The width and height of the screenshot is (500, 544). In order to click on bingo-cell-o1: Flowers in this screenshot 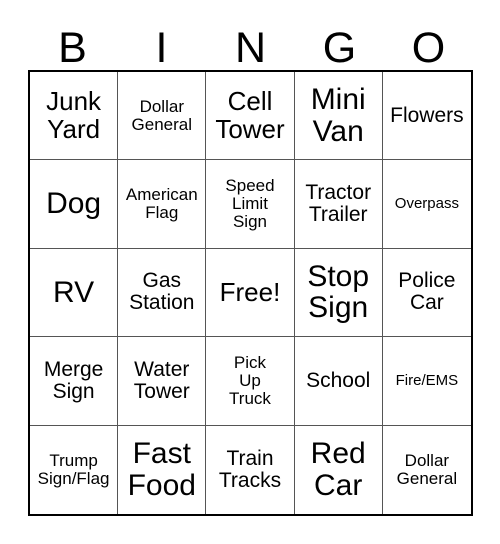, I will do `click(426, 116)`.